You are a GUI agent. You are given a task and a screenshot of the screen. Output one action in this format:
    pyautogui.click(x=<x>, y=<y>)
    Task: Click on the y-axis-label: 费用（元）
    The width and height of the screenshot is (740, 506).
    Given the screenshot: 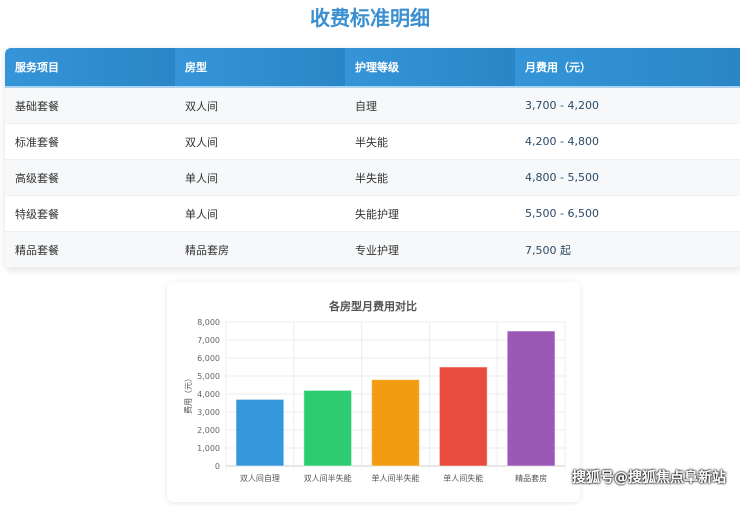 What is the action you would take?
    pyautogui.click(x=188, y=394)
    